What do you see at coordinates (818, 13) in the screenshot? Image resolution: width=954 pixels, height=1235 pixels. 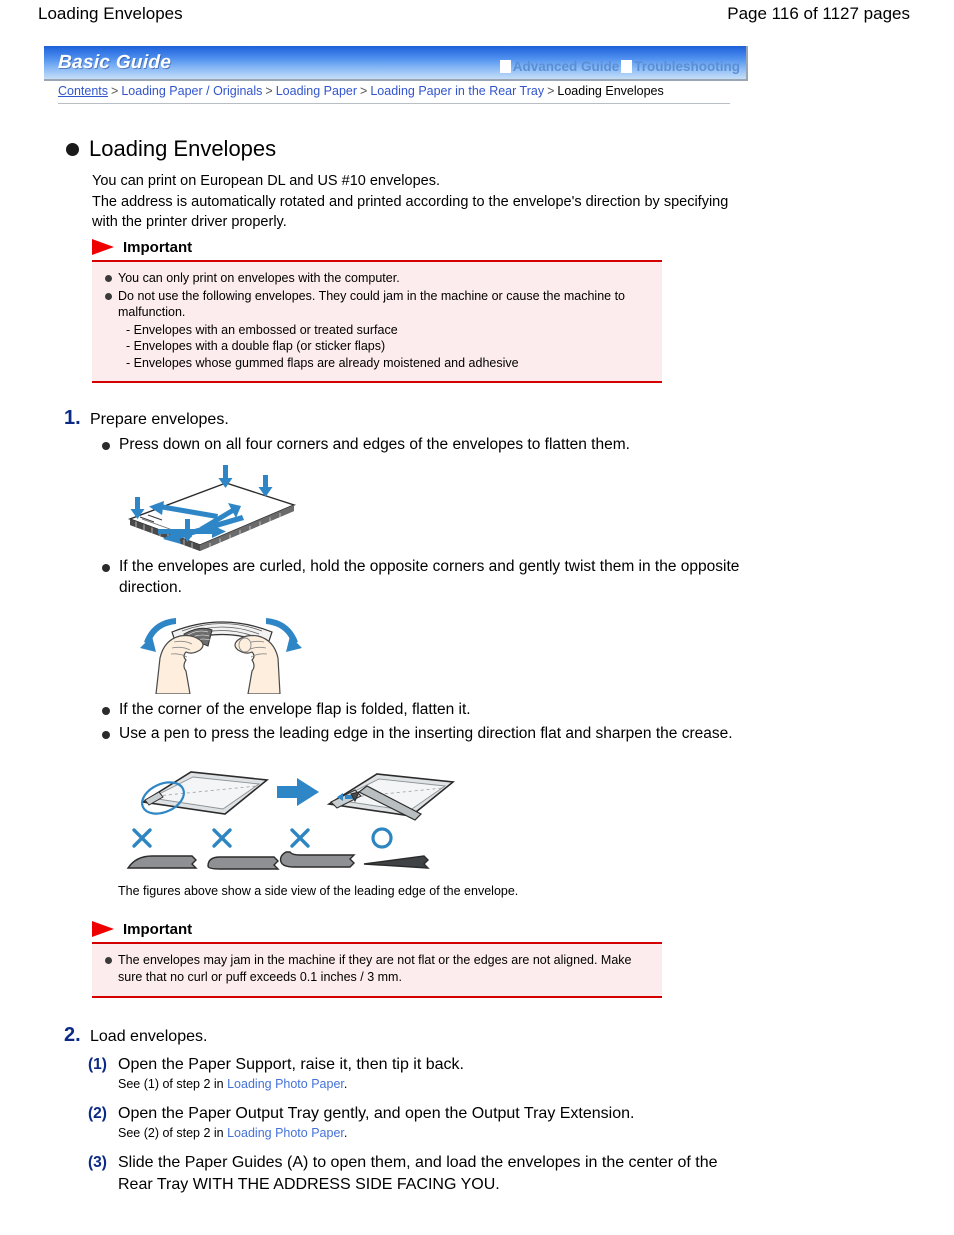 I see `page-counter: Page 116 of 1127 pages` at bounding box center [818, 13].